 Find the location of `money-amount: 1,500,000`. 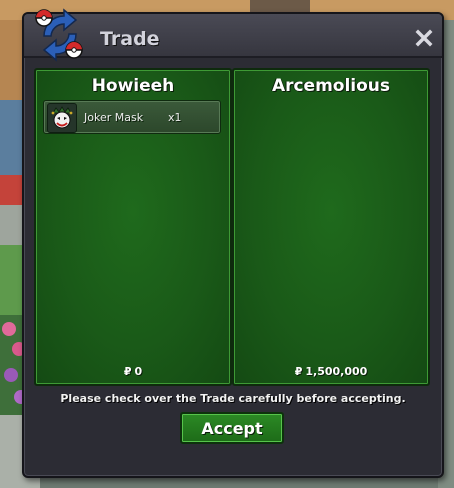

money-amount: 1,500,000 is located at coordinates (336, 371).